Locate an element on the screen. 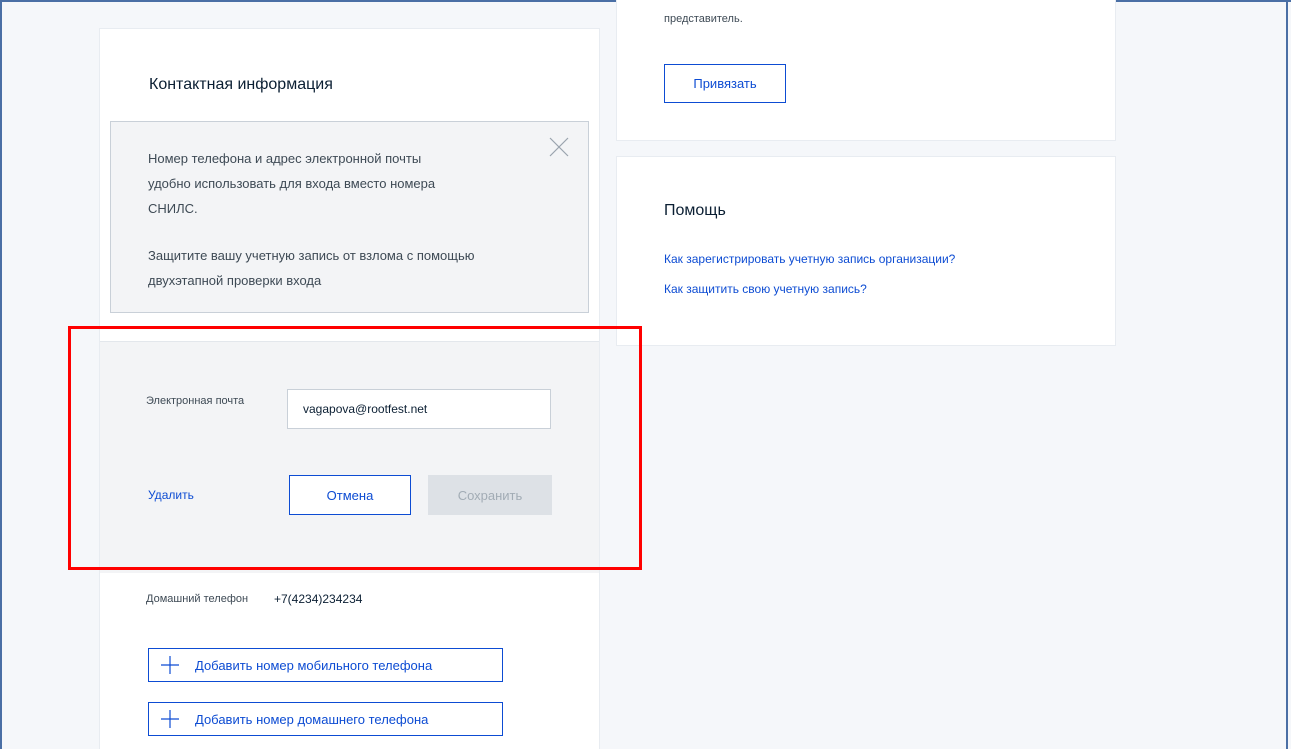 The height and width of the screenshot is (749, 1291). add-home-phone-label: Добавить номер домашнего телефона is located at coordinates (312, 719).